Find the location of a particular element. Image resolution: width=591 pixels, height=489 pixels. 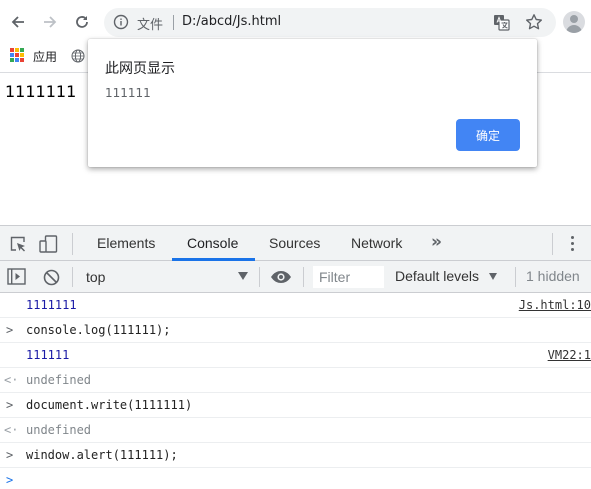

console-prompt-row: > is located at coordinates (295, 478).